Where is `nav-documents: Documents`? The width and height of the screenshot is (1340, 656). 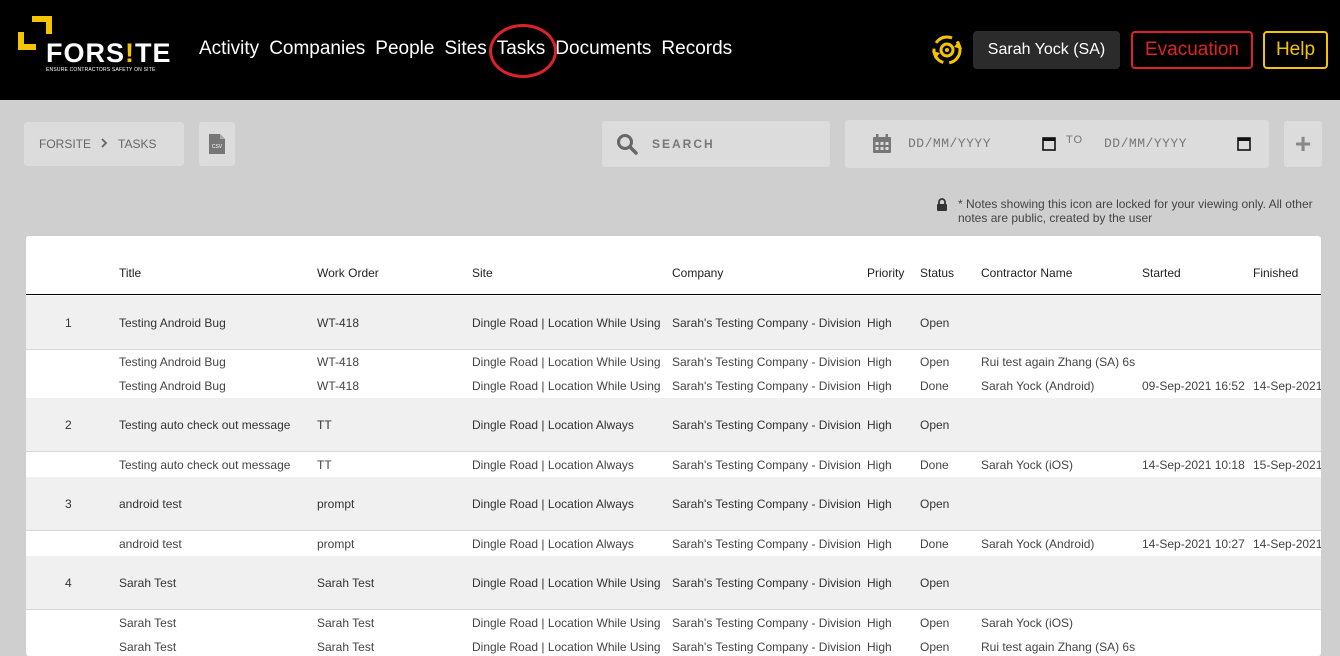 nav-documents: Documents is located at coordinates (603, 49).